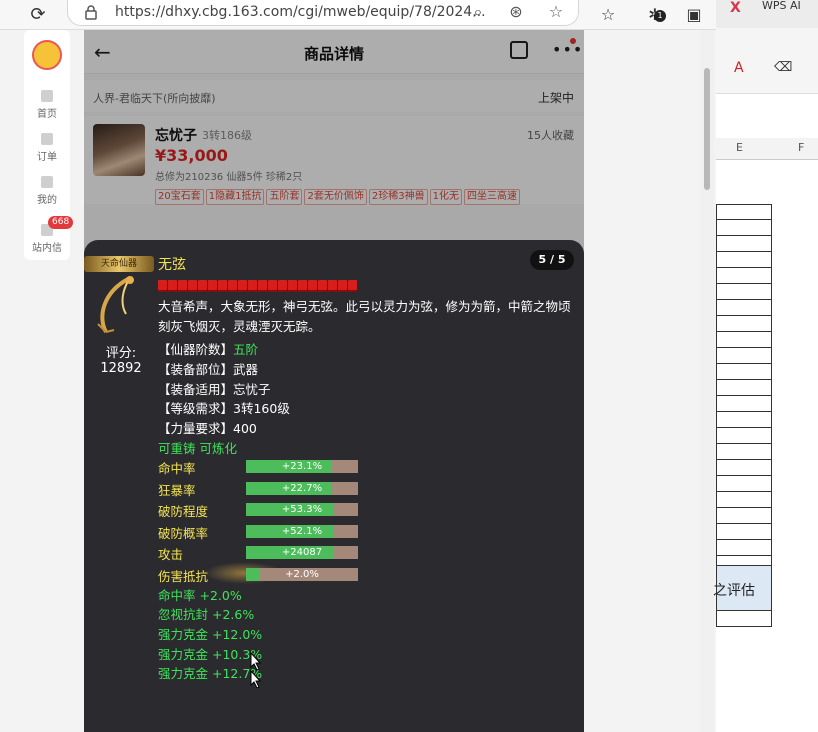  What do you see at coordinates (660, 16) in the screenshot?
I see `notification-badge: 1` at bounding box center [660, 16].